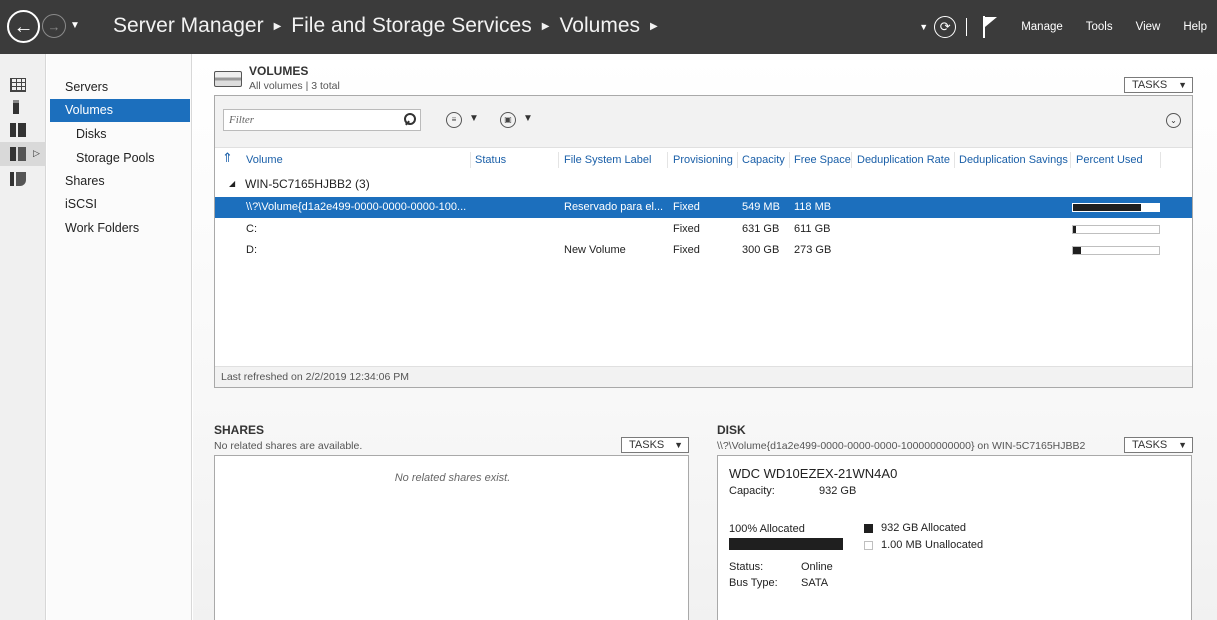 The width and height of the screenshot is (1217, 620). What do you see at coordinates (655, 445) in the screenshot?
I see `shares-tasks-button: TASKS ▼` at bounding box center [655, 445].